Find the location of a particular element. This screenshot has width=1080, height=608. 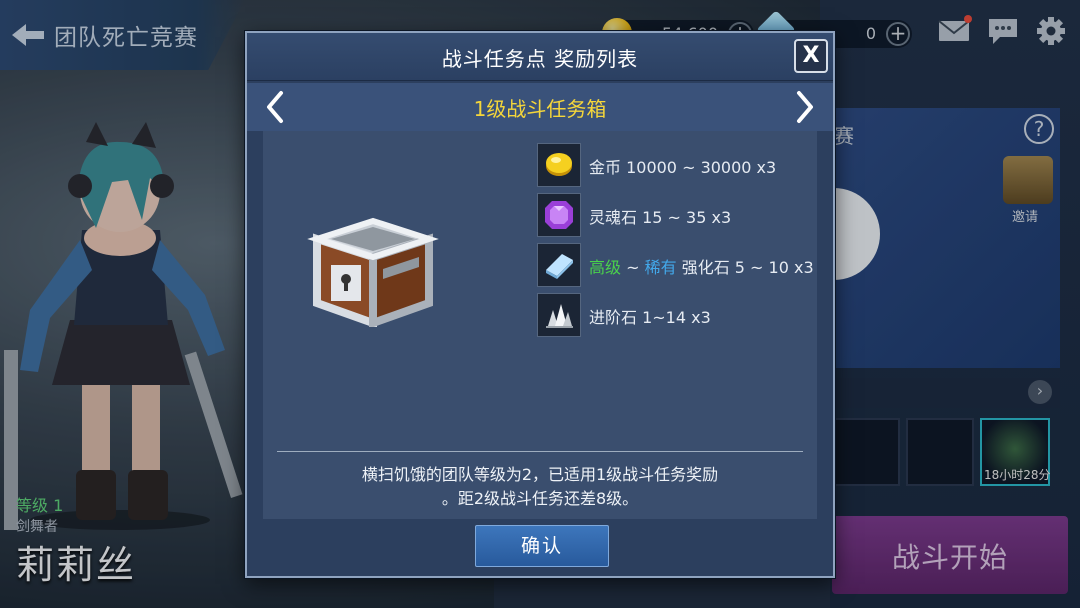

treasure-chest-icon is located at coordinates (373, 272).